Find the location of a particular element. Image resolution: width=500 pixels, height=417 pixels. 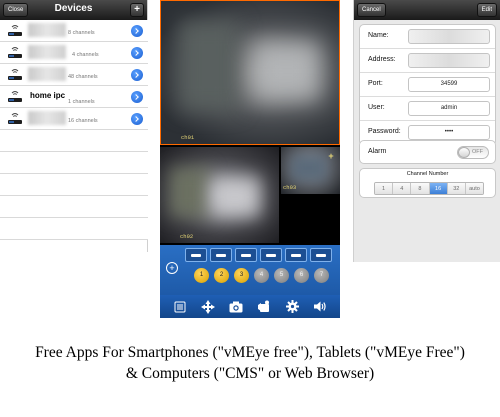

device-row: 4 channels is located at coordinates (74, 53).